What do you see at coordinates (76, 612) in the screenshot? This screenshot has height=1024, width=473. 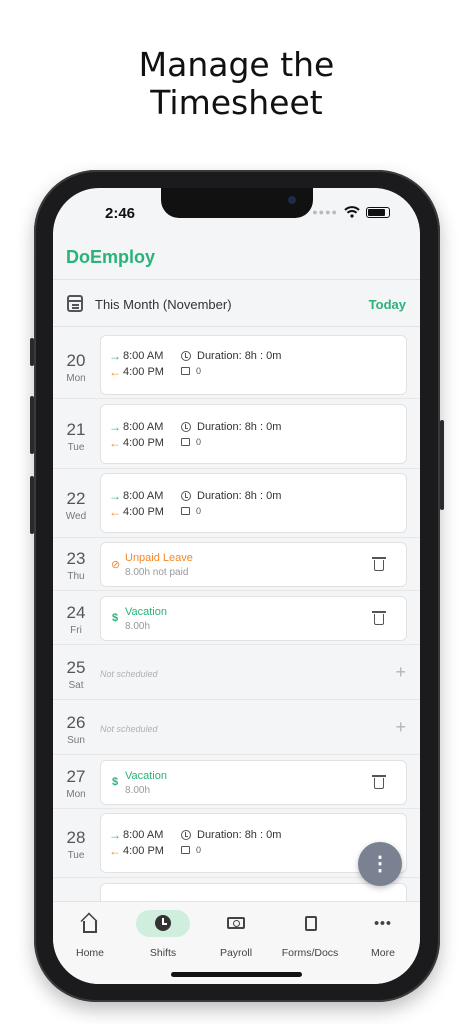 I see `day-number: 24` at bounding box center [76, 612].